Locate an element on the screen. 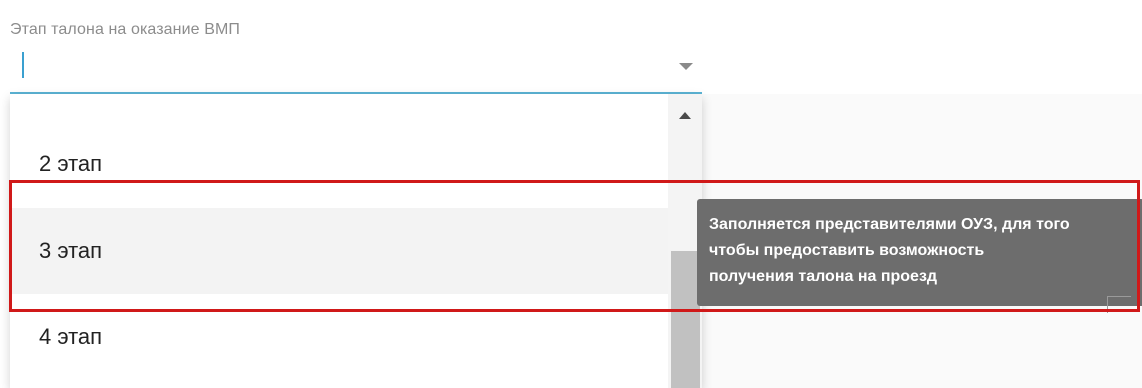 This screenshot has height=388, width=1142. option-4-stage: 4 этап is located at coordinates (339, 337).